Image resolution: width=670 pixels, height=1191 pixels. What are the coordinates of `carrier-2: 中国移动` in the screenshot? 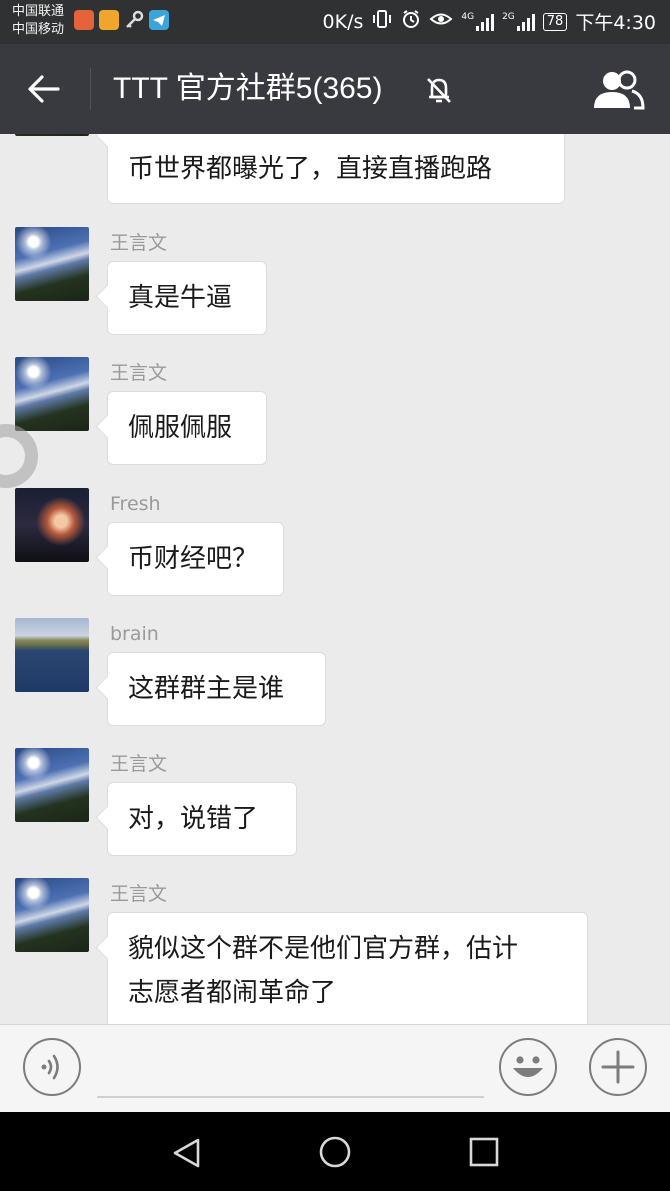 It's located at (38, 29).